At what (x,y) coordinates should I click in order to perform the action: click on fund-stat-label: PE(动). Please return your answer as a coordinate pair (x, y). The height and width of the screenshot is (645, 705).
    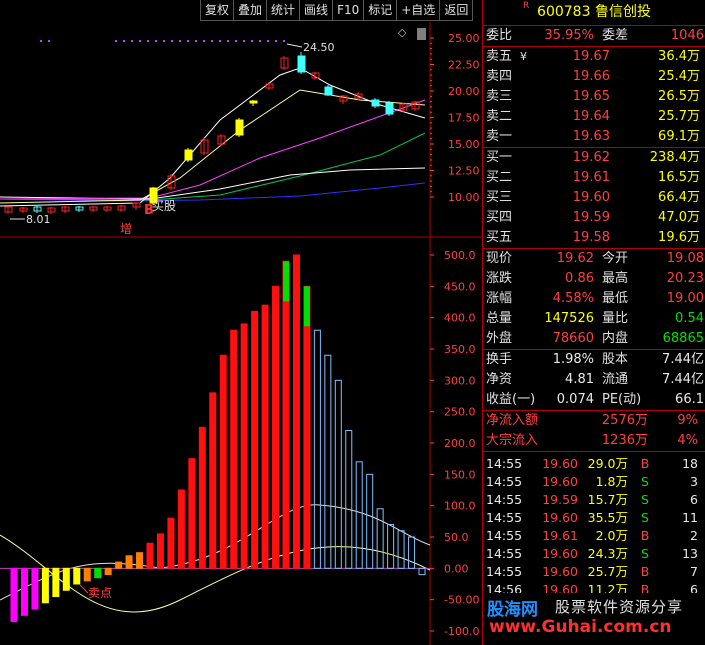
    Looking at the image, I should click on (622, 399).